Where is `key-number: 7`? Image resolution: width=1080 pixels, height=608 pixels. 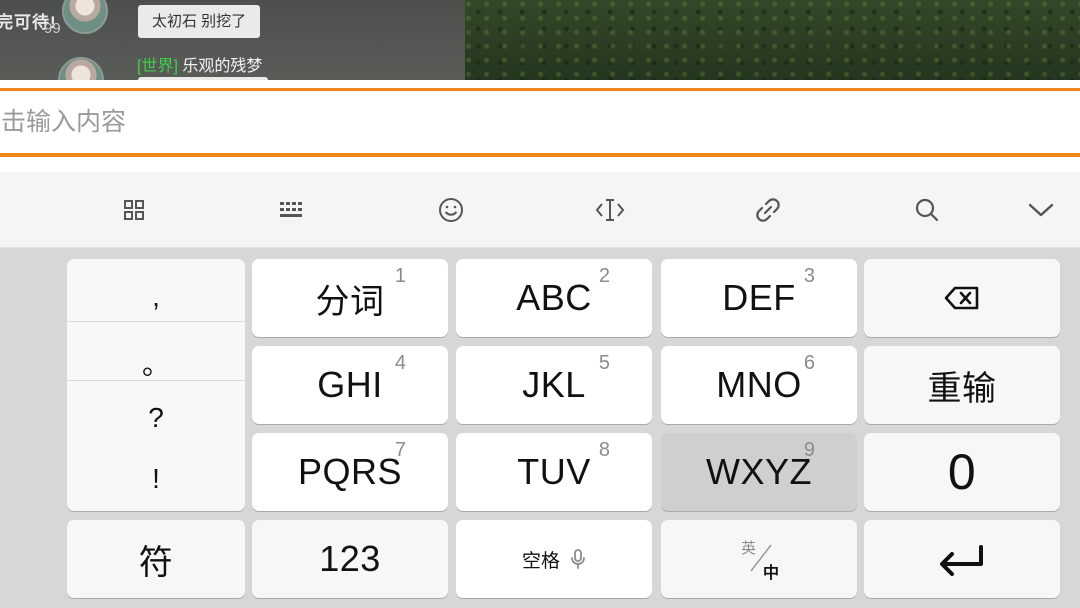 key-number: 7 is located at coordinates (400, 450).